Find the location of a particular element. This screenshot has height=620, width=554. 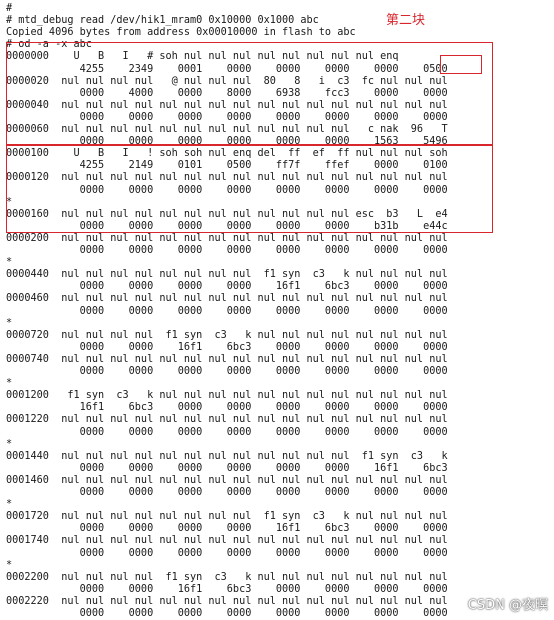

annotation-box-block-one is located at coordinates (249, 93).